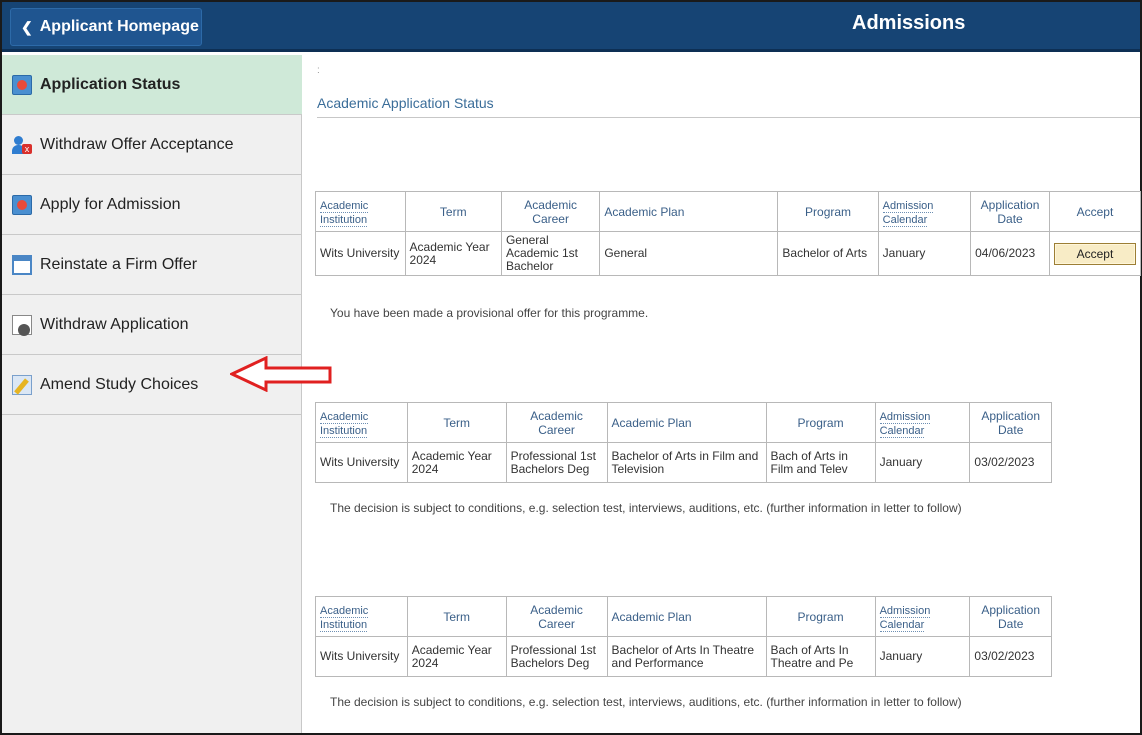  I want to click on accept-button: Accept, so click(1094, 253).